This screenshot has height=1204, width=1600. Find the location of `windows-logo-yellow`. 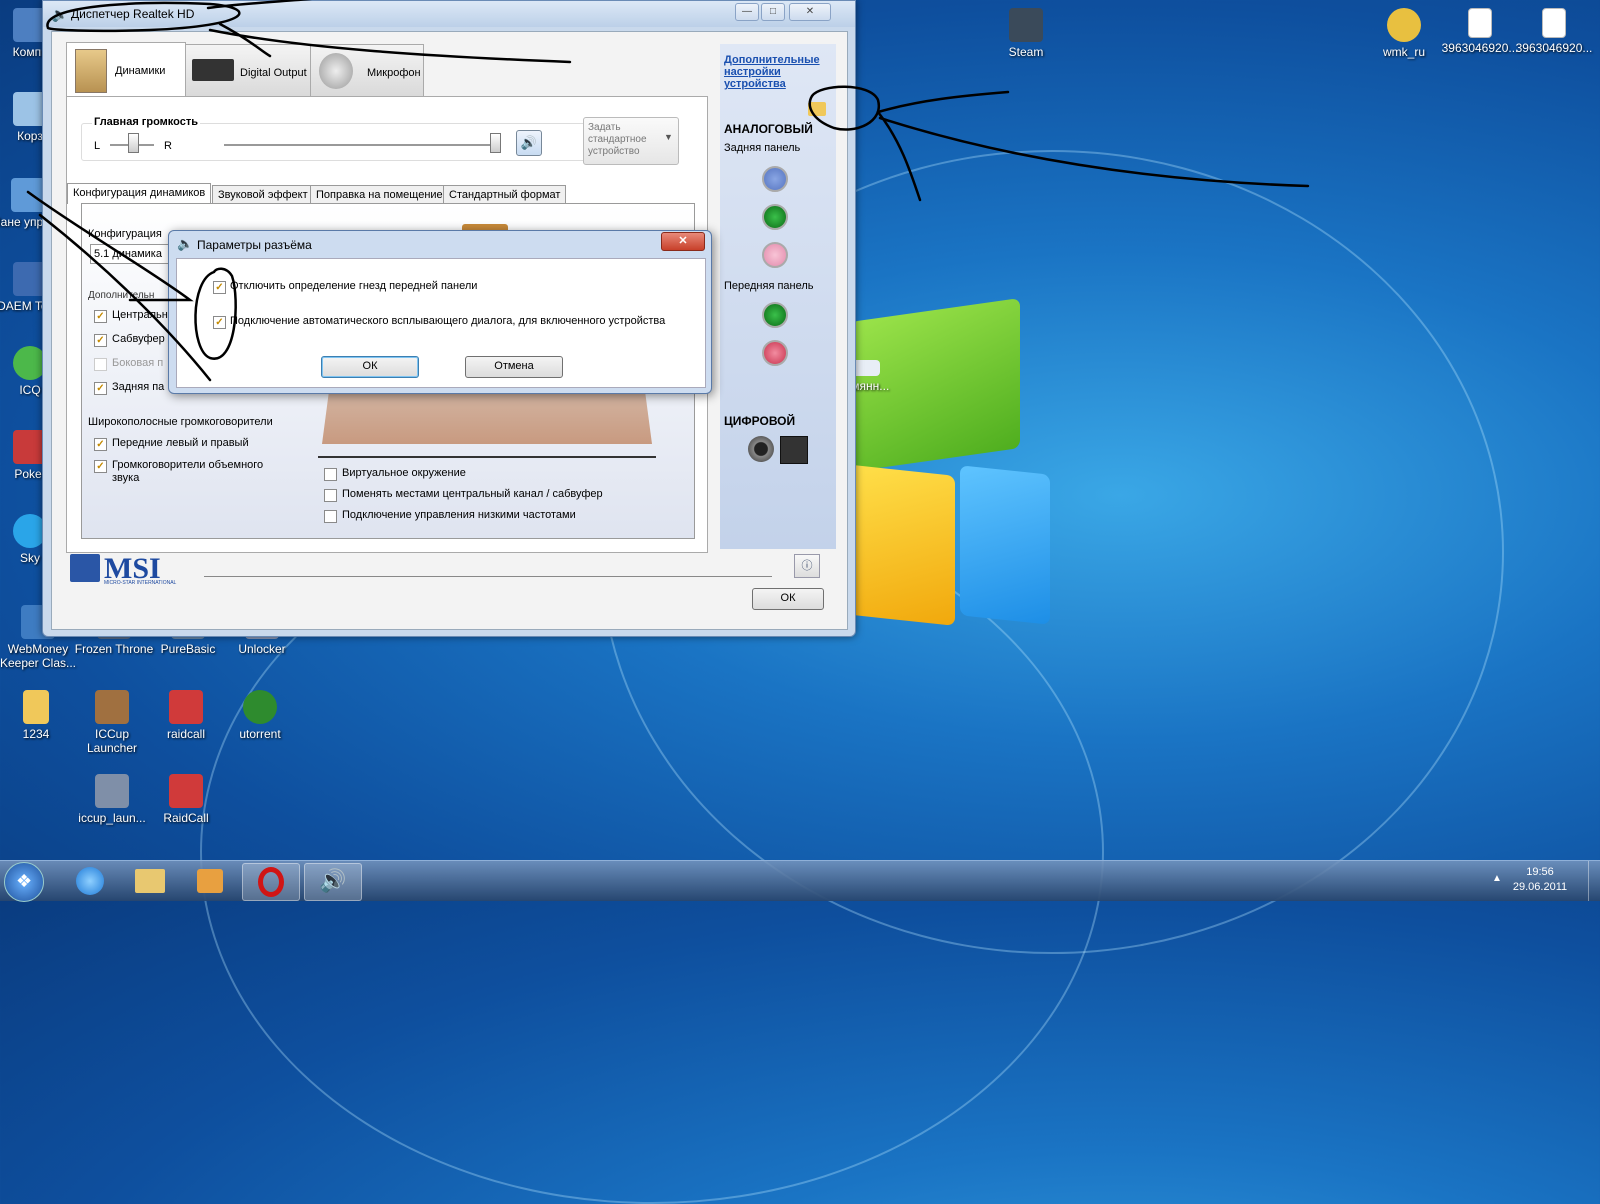

windows-logo-yellow is located at coordinates (900, 545).